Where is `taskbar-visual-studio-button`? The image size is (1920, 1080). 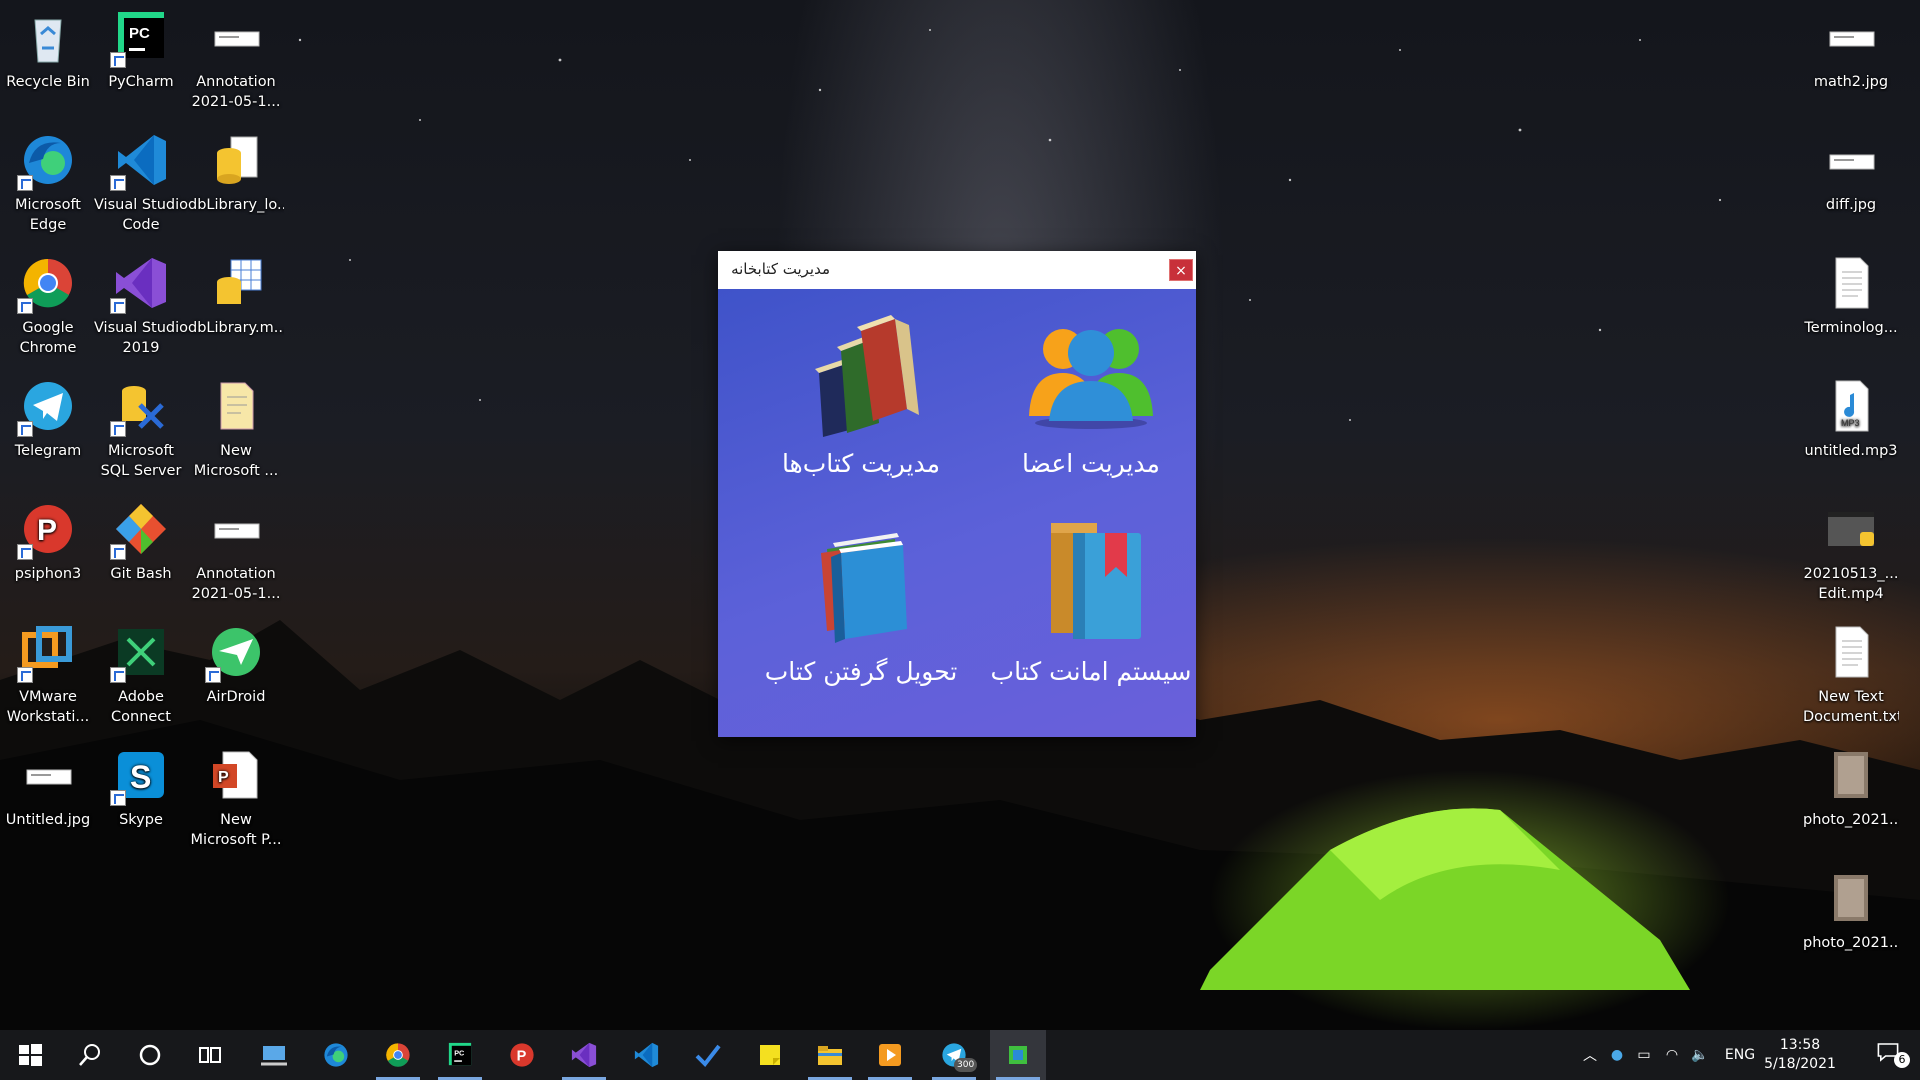 taskbar-visual-studio-button is located at coordinates (584, 1055).